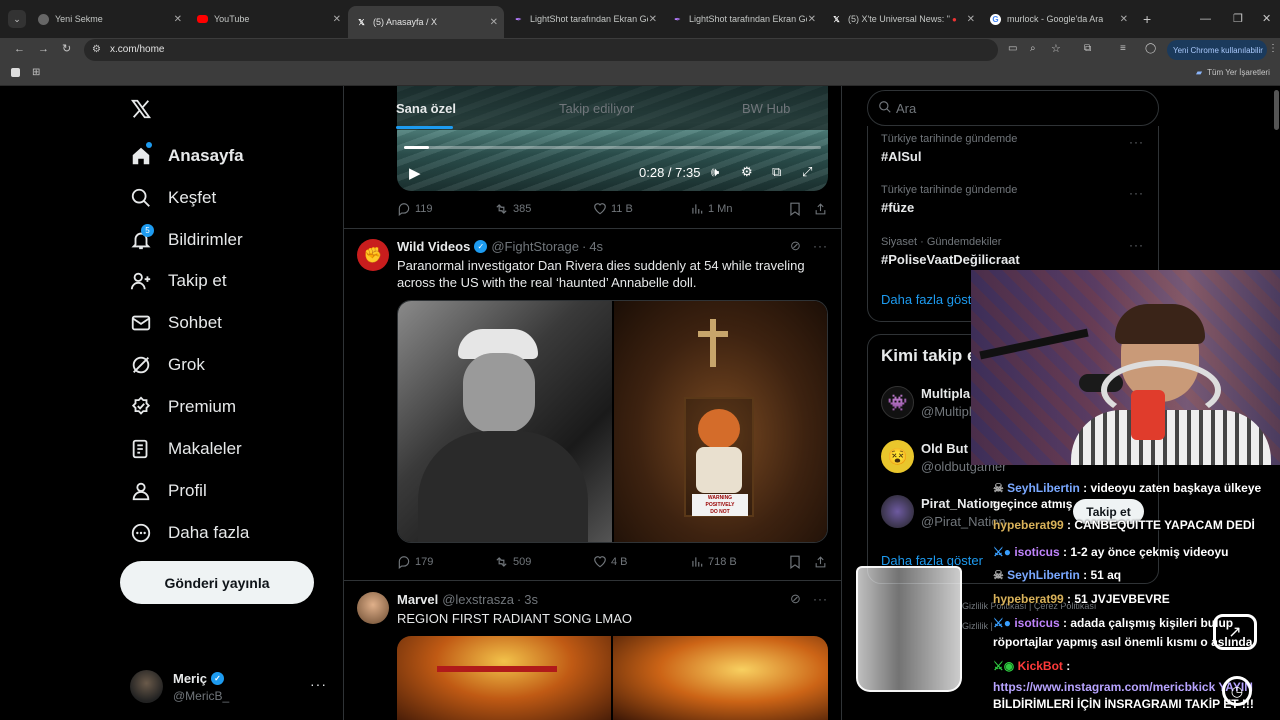 This screenshot has width=1280, height=720. What do you see at coordinates (1012, 49) in the screenshot?
I see `cast-icon: ▭` at bounding box center [1012, 49].